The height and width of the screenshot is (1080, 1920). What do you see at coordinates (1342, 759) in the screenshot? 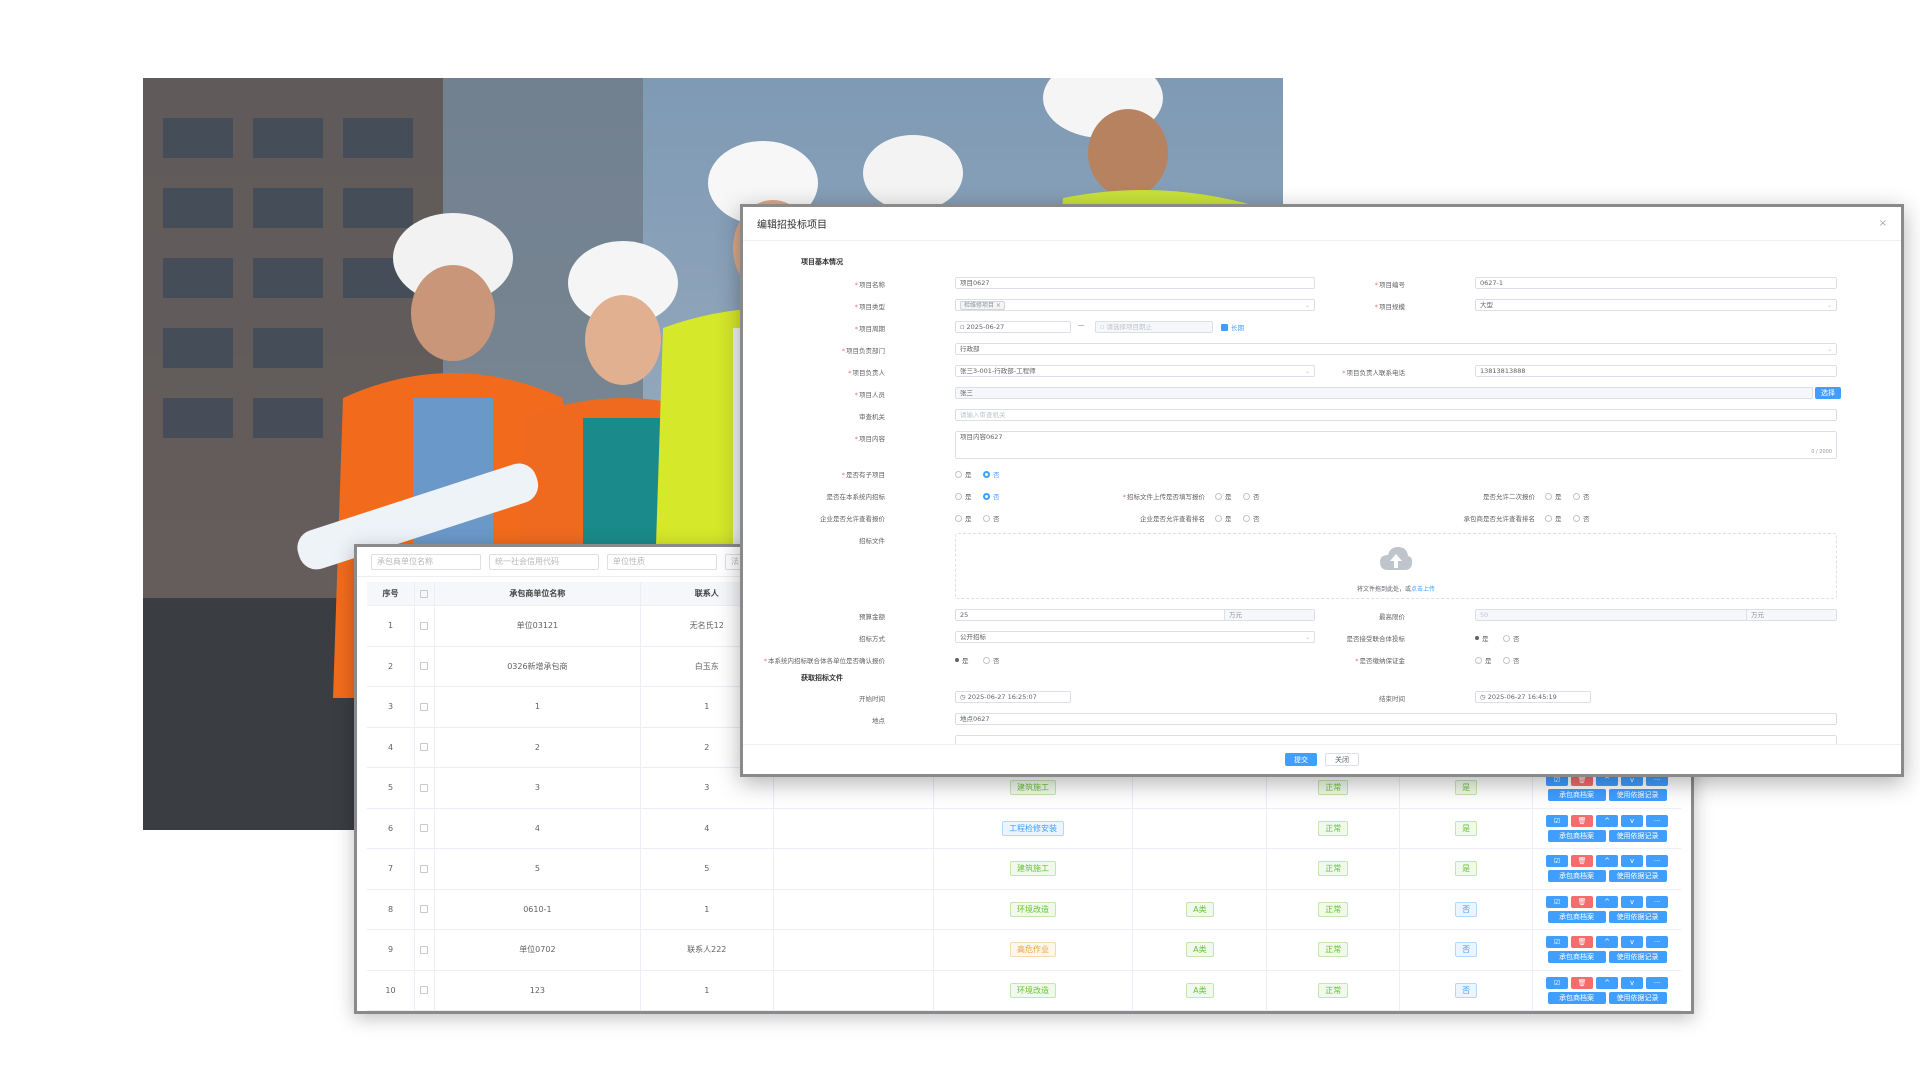
I see `close-button: 关闭` at bounding box center [1342, 759].